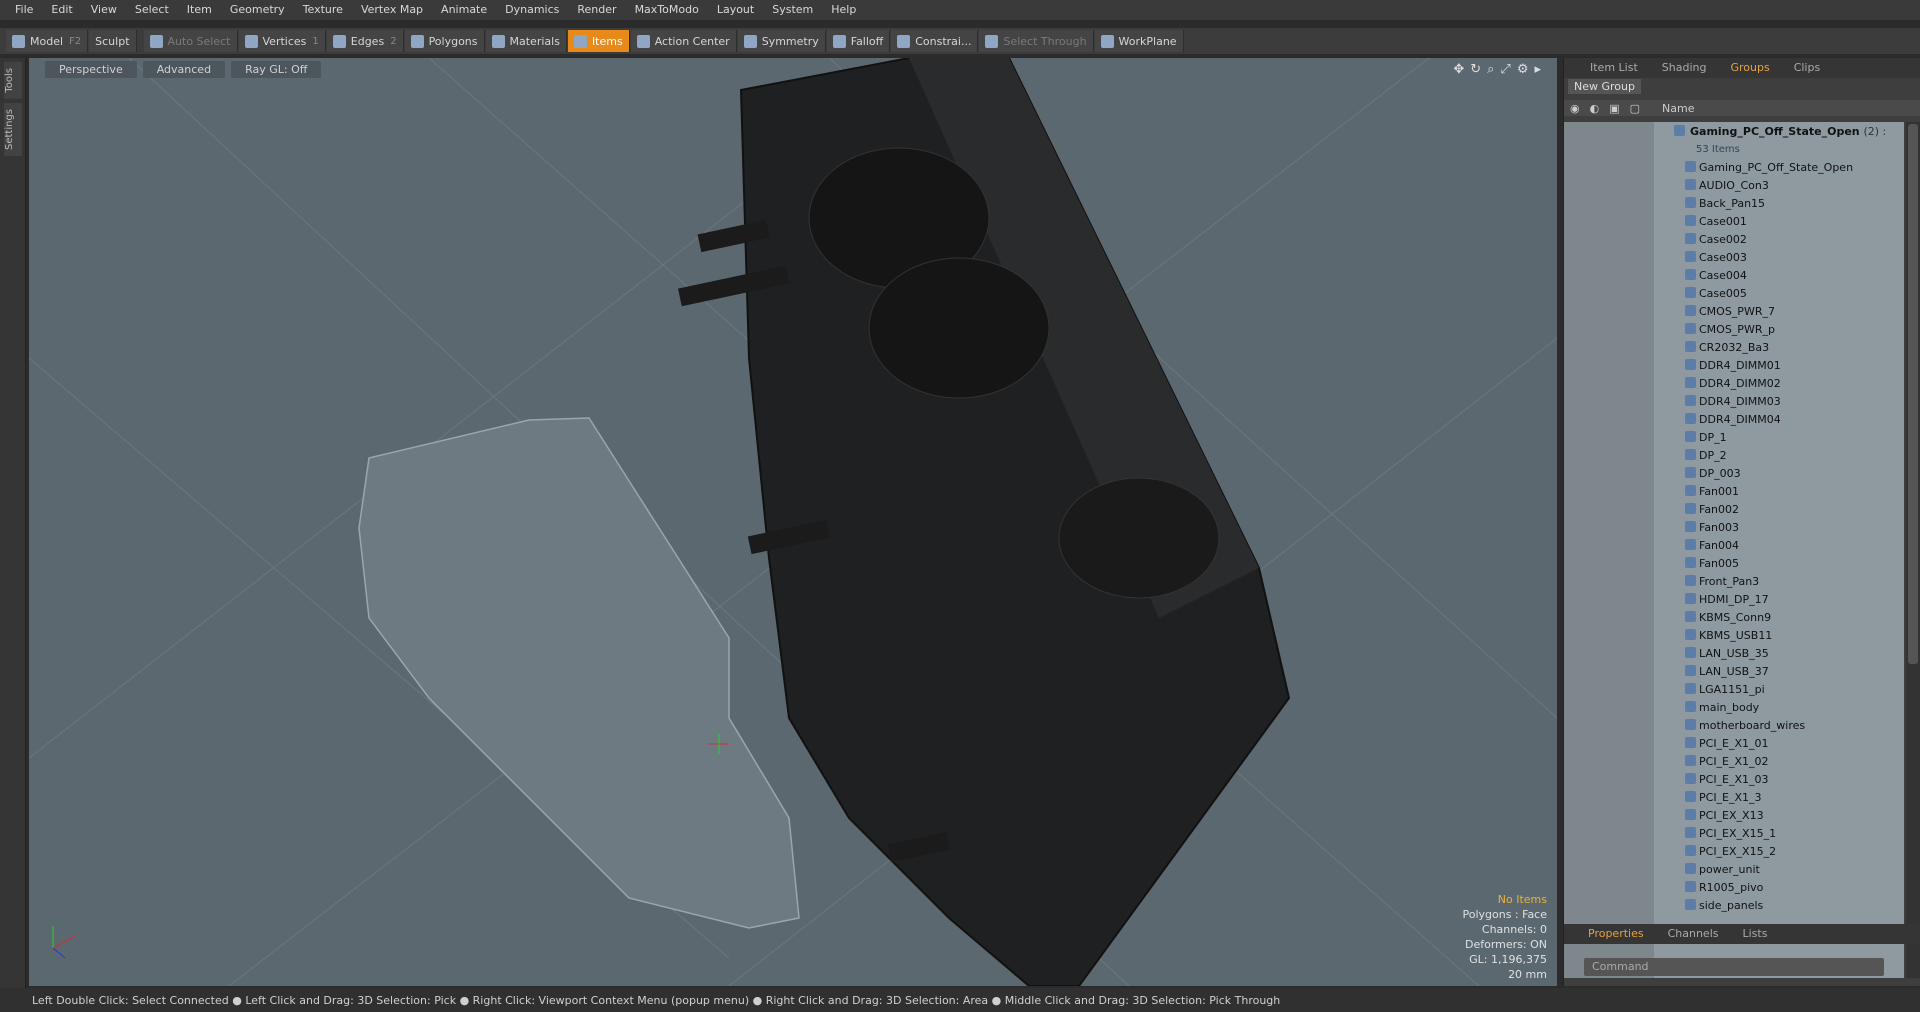 The height and width of the screenshot is (1012, 1920). Describe the element at coordinates (323, 10) in the screenshot. I see `menu-texture: Texture` at that location.